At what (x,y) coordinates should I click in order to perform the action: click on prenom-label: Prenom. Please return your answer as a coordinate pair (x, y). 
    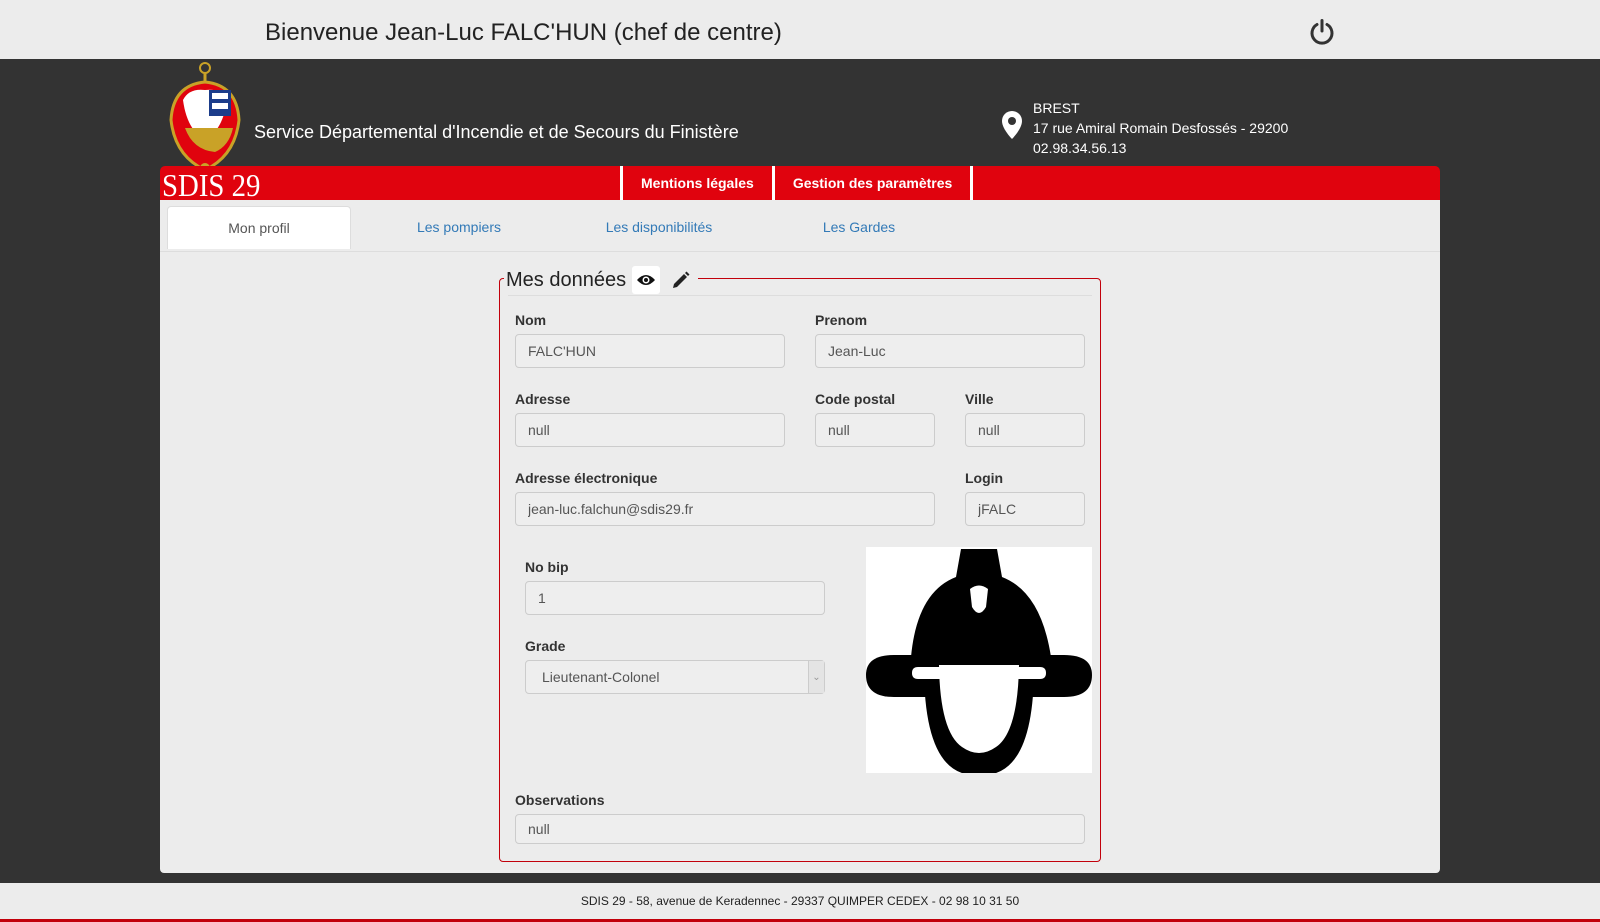
    Looking at the image, I should click on (841, 320).